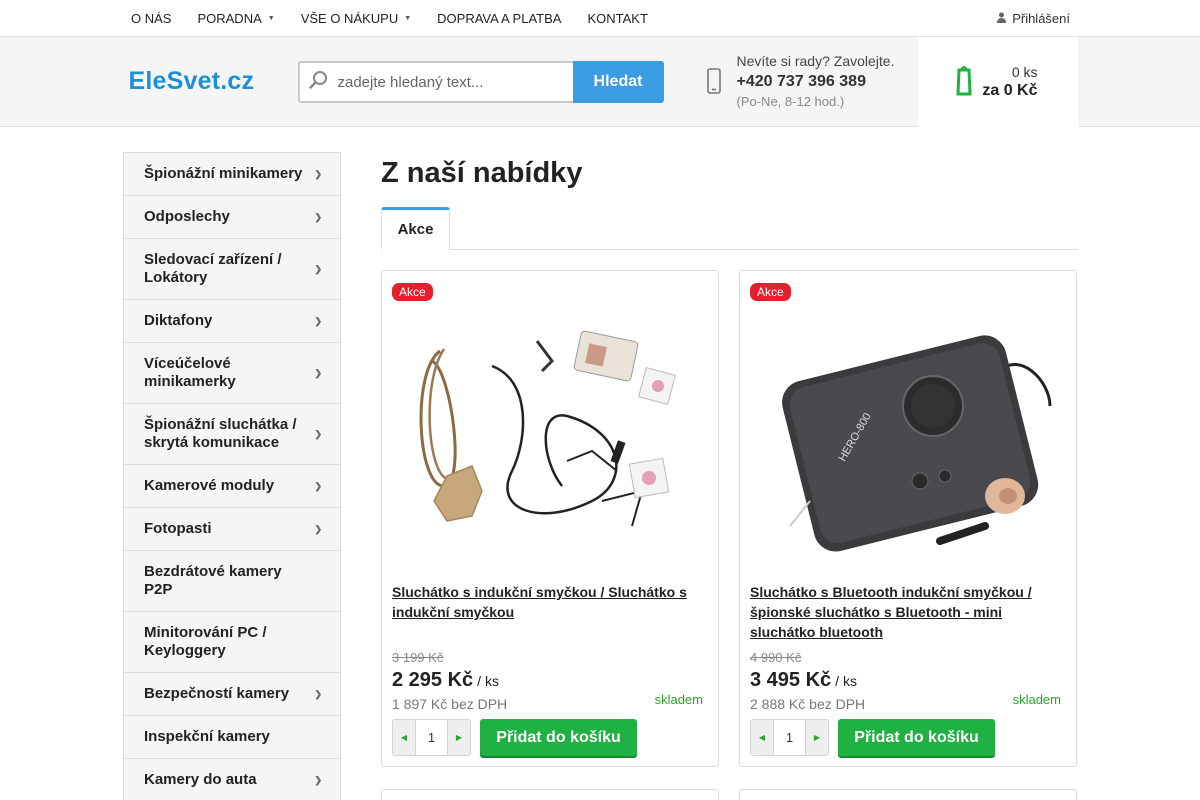  Describe the element at coordinates (714, 81) in the screenshot. I see `phone-icon` at that location.